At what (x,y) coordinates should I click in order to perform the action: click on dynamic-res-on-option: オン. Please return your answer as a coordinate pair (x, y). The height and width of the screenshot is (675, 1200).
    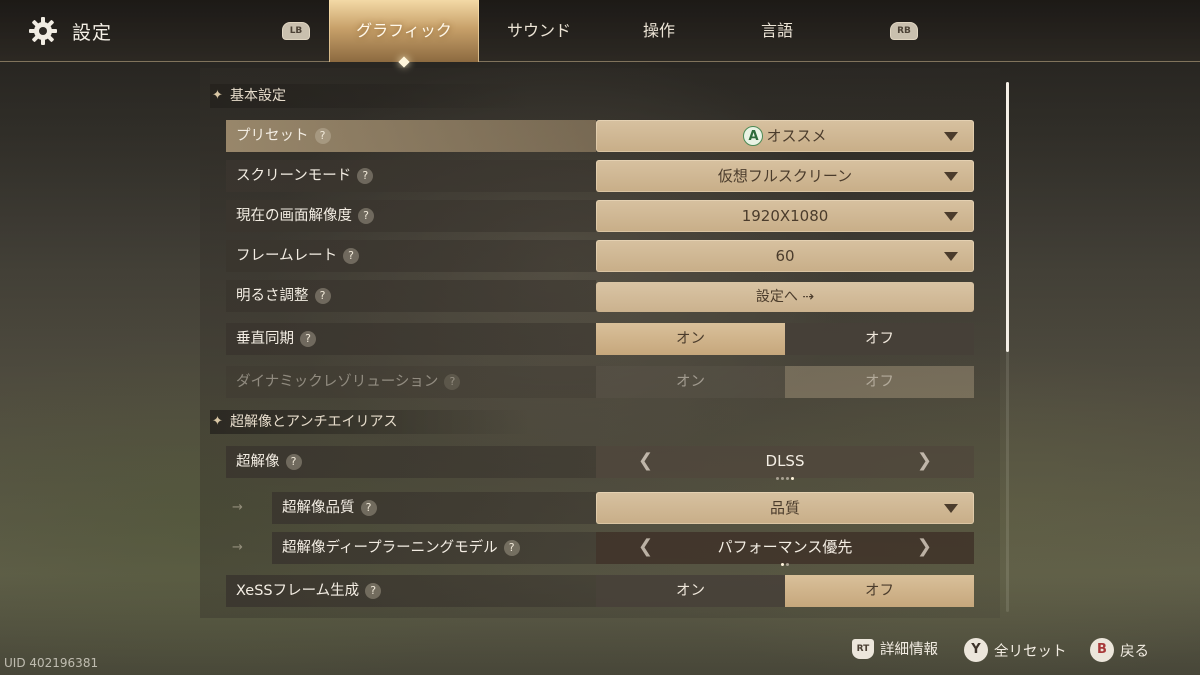
    Looking at the image, I should click on (690, 382).